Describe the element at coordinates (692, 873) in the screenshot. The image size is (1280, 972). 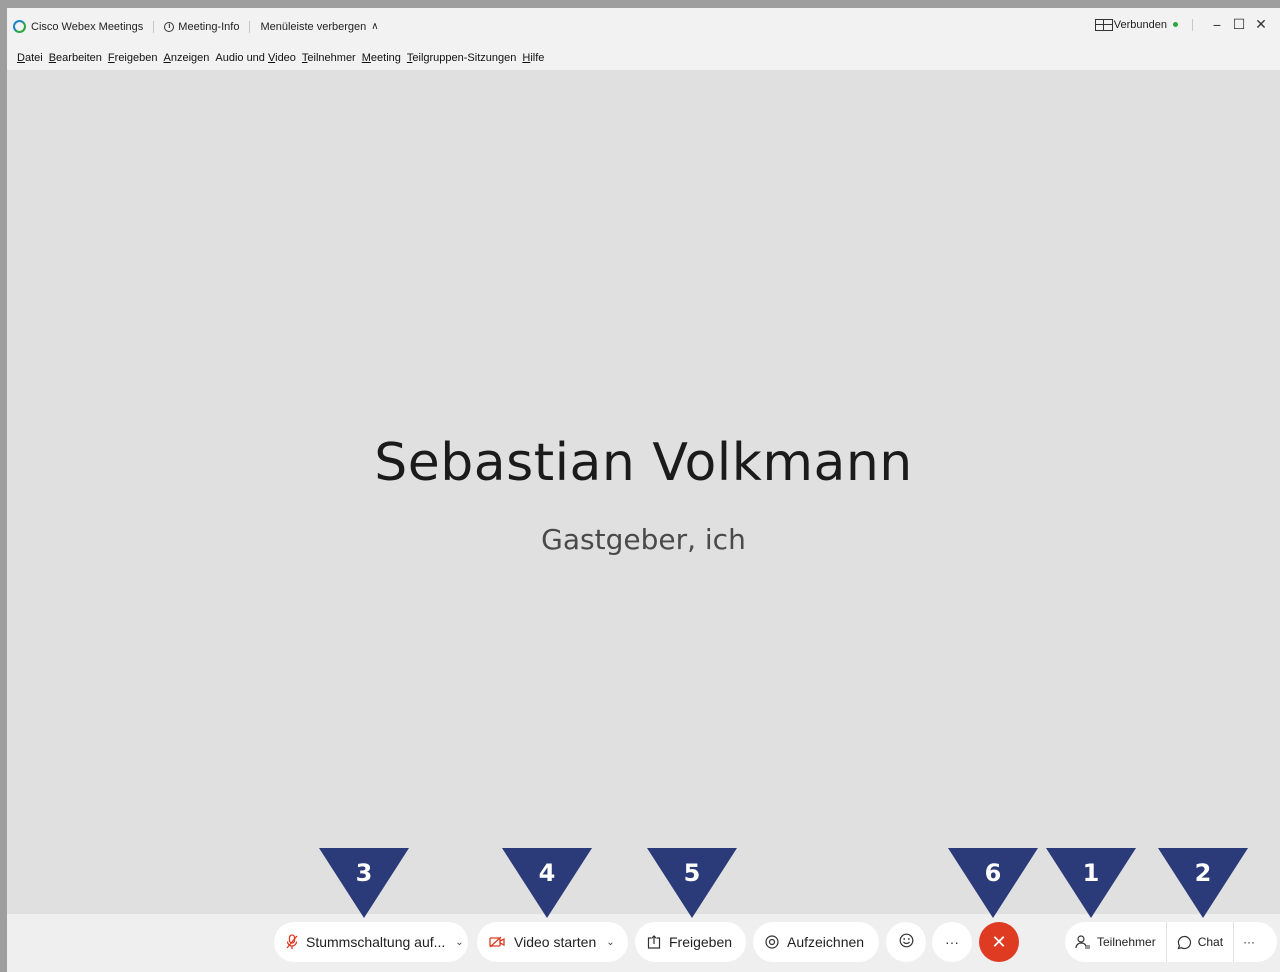
I see `callout-number: 5` at that location.